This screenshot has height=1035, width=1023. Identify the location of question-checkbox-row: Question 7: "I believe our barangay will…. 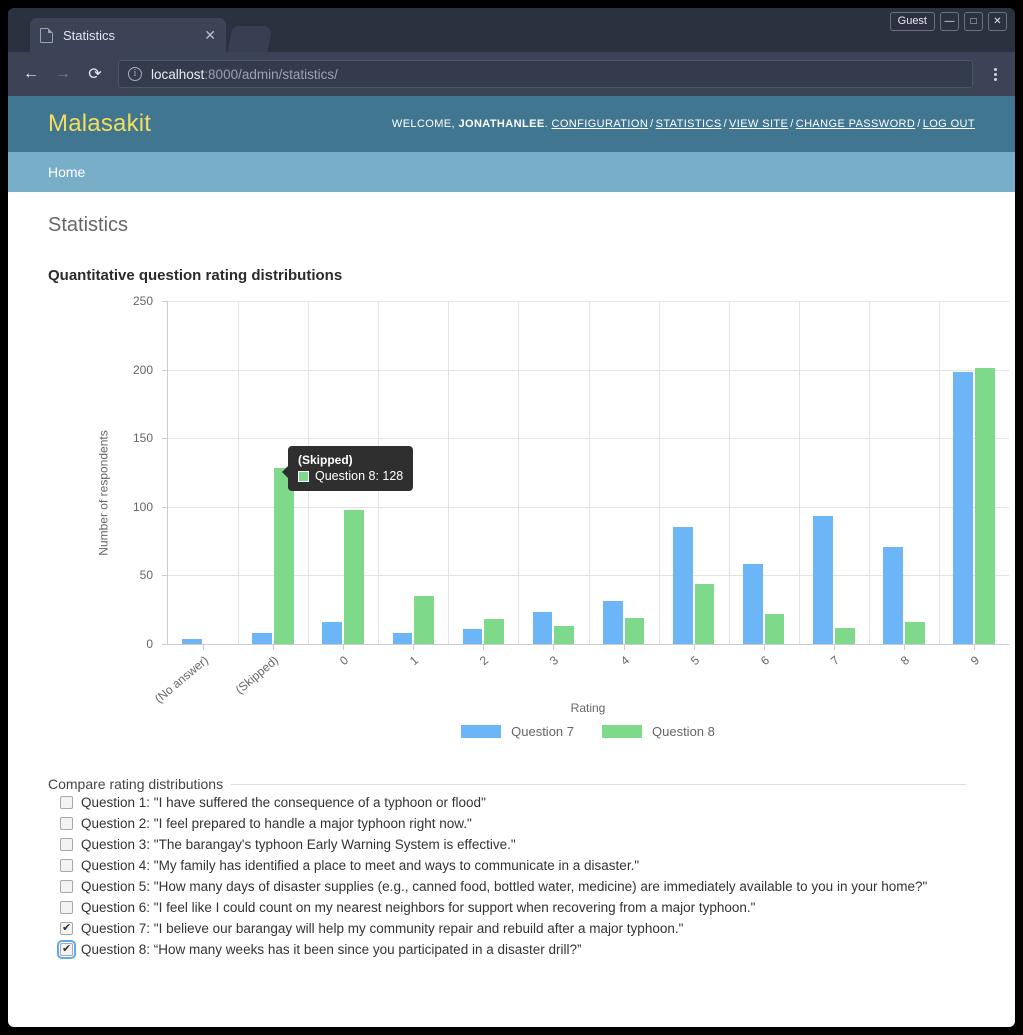
(507, 928).